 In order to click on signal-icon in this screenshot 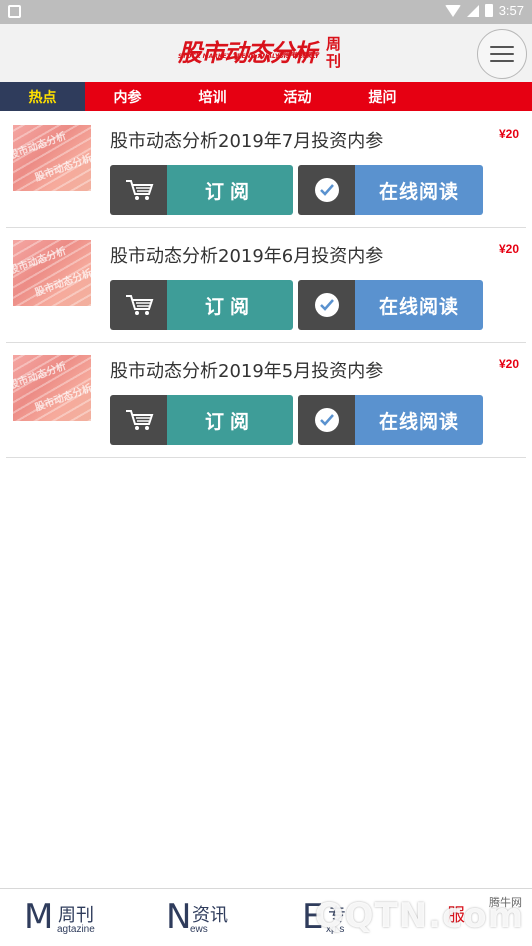, I will do `click(472, 10)`.